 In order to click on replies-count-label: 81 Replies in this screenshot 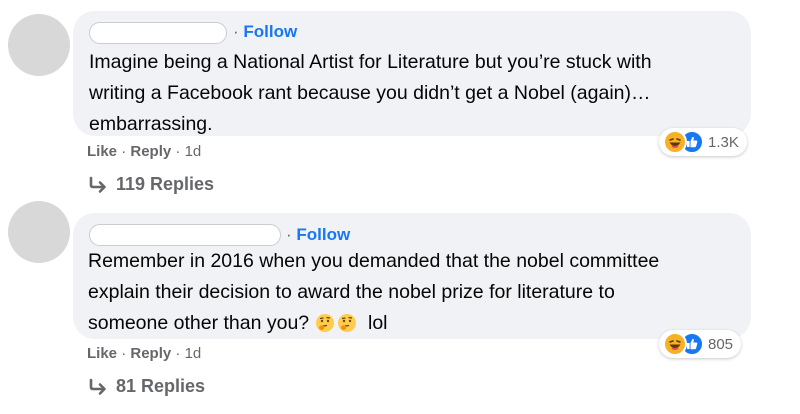, I will do `click(161, 386)`.